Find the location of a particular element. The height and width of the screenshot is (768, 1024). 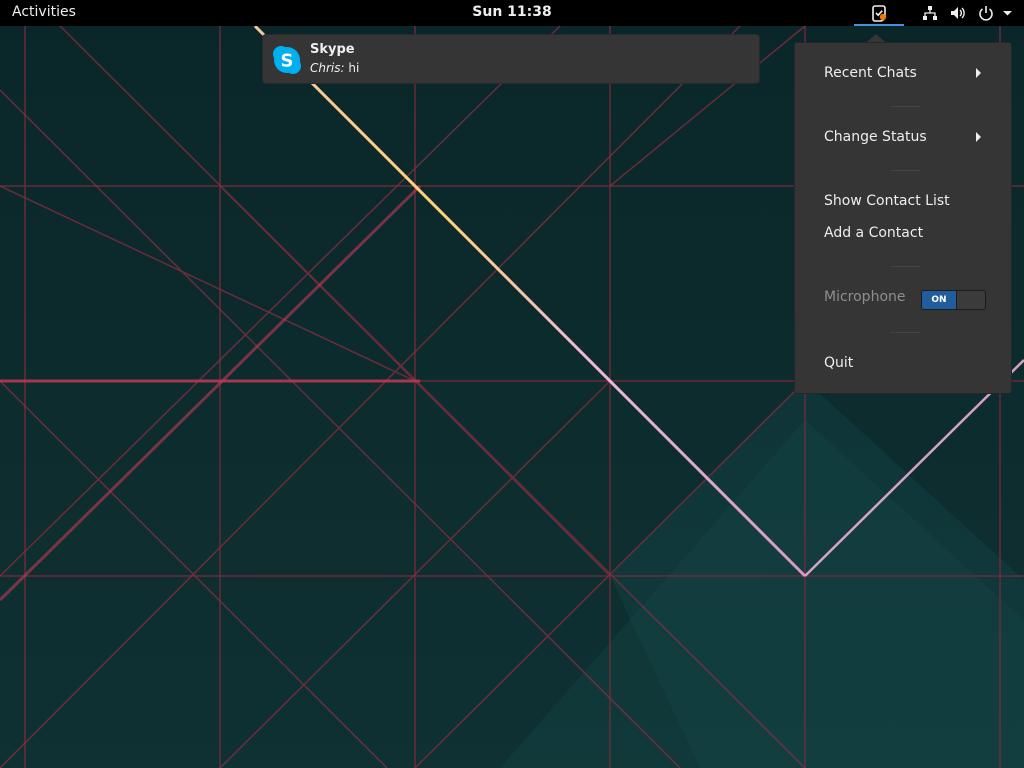

toggle-state-label: ON is located at coordinates (939, 300).